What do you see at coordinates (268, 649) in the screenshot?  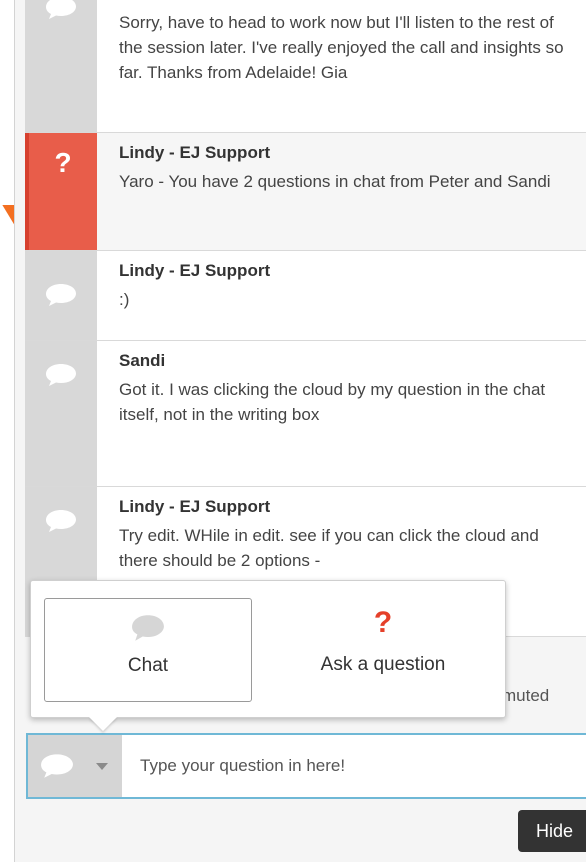 I see `message-type-popup: Chat ? Ask a question` at bounding box center [268, 649].